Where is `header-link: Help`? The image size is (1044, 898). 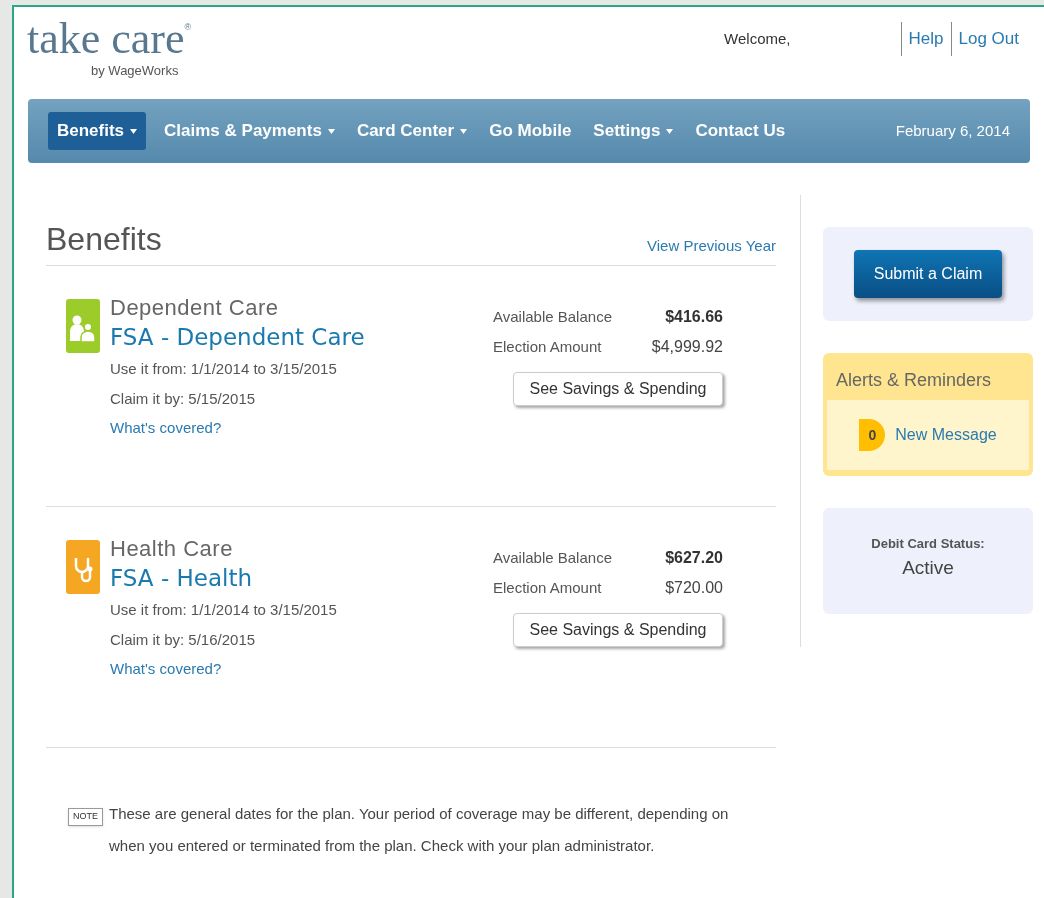
header-link: Help is located at coordinates (925, 39).